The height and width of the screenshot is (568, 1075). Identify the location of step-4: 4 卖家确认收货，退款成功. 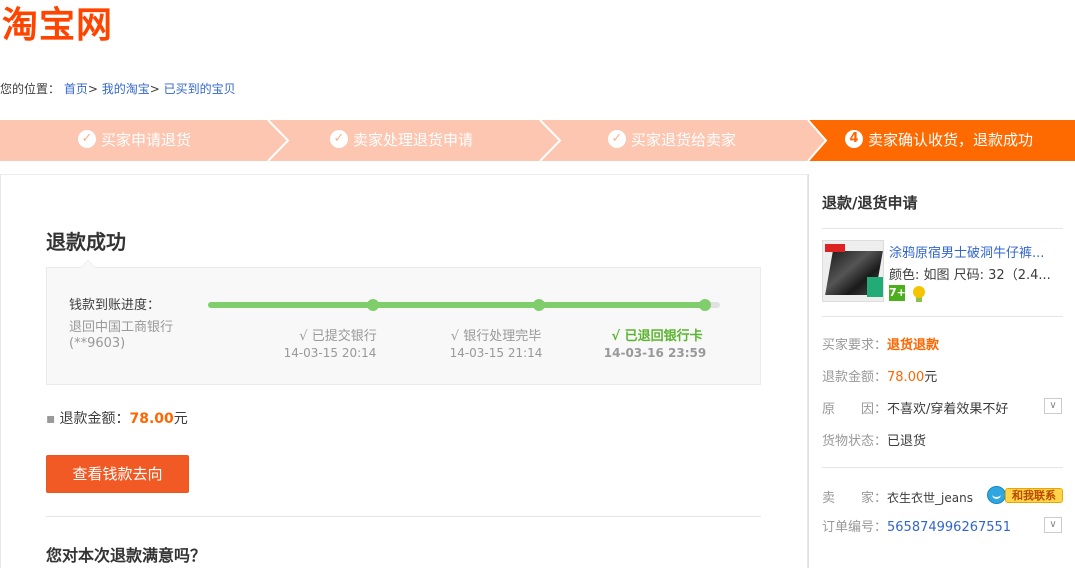
(939, 140).